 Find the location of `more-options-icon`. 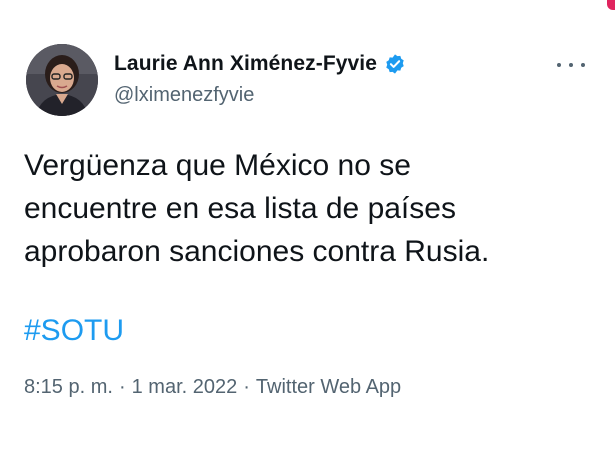

more-options-icon is located at coordinates (571, 65).